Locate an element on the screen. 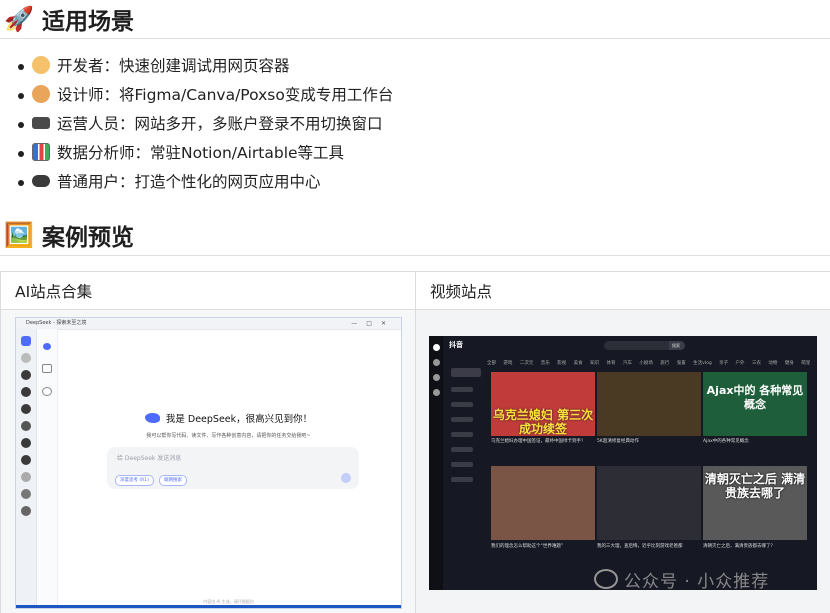 The width and height of the screenshot is (830, 613). video-title: 5K超清修复经典动作 is located at coordinates (618, 441).